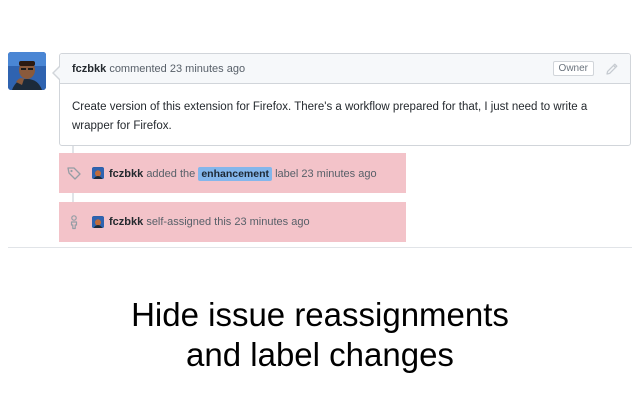 The height and width of the screenshot is (400, 640). What do you see at coordinates (235, 174) in the screenshot?
I see `enhancement-label: enhancement` at bounding box center [235, 174].